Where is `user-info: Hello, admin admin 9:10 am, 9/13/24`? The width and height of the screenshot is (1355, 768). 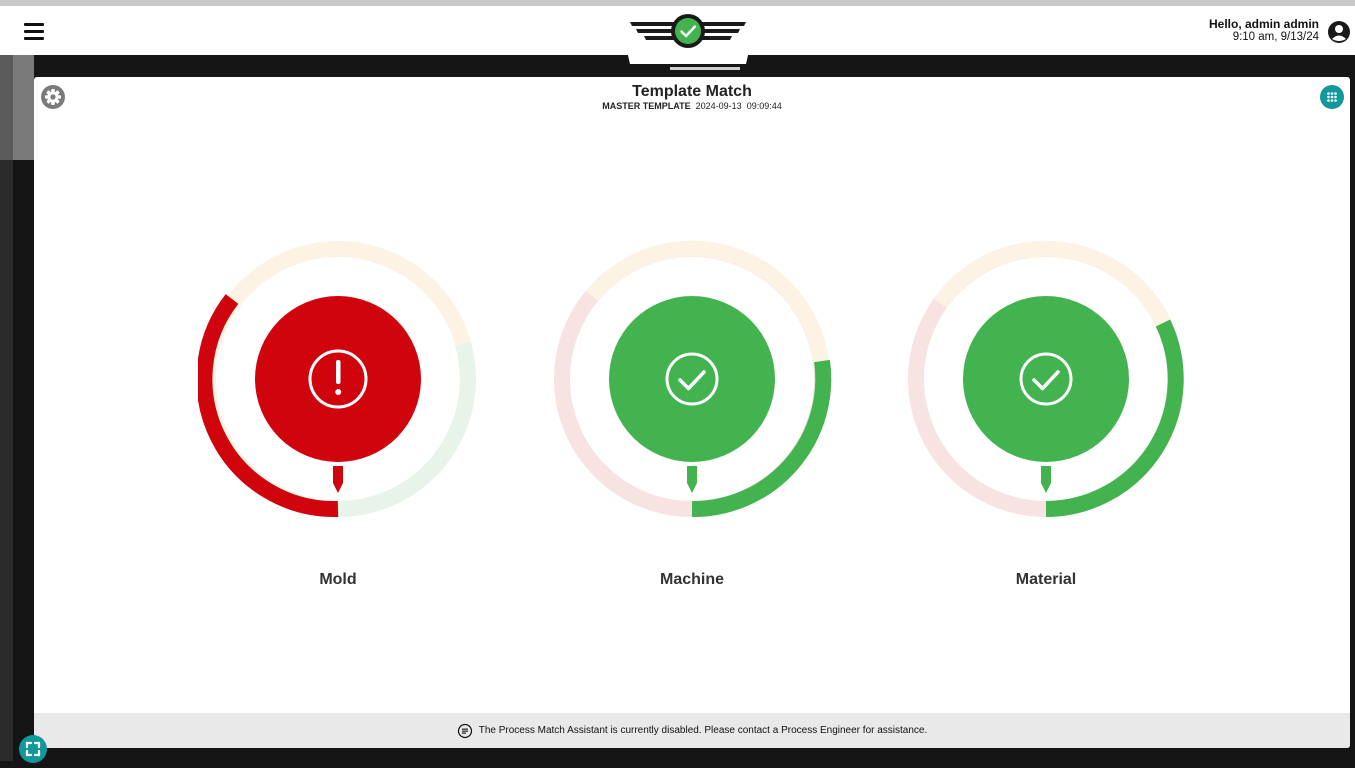 user-info: Hello, admin admin 9:10 am, 9/13/24 is located at coordinates (1264, 31).